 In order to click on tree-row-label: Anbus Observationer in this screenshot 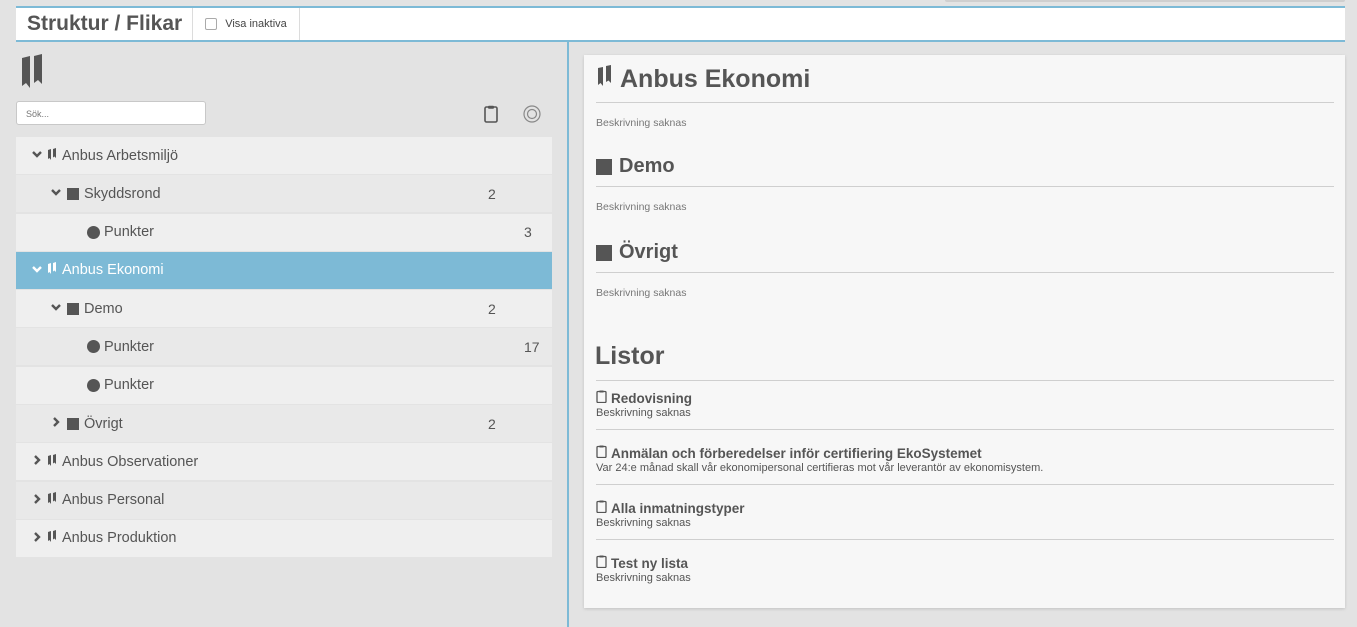, I will do `click(130, 461)`.